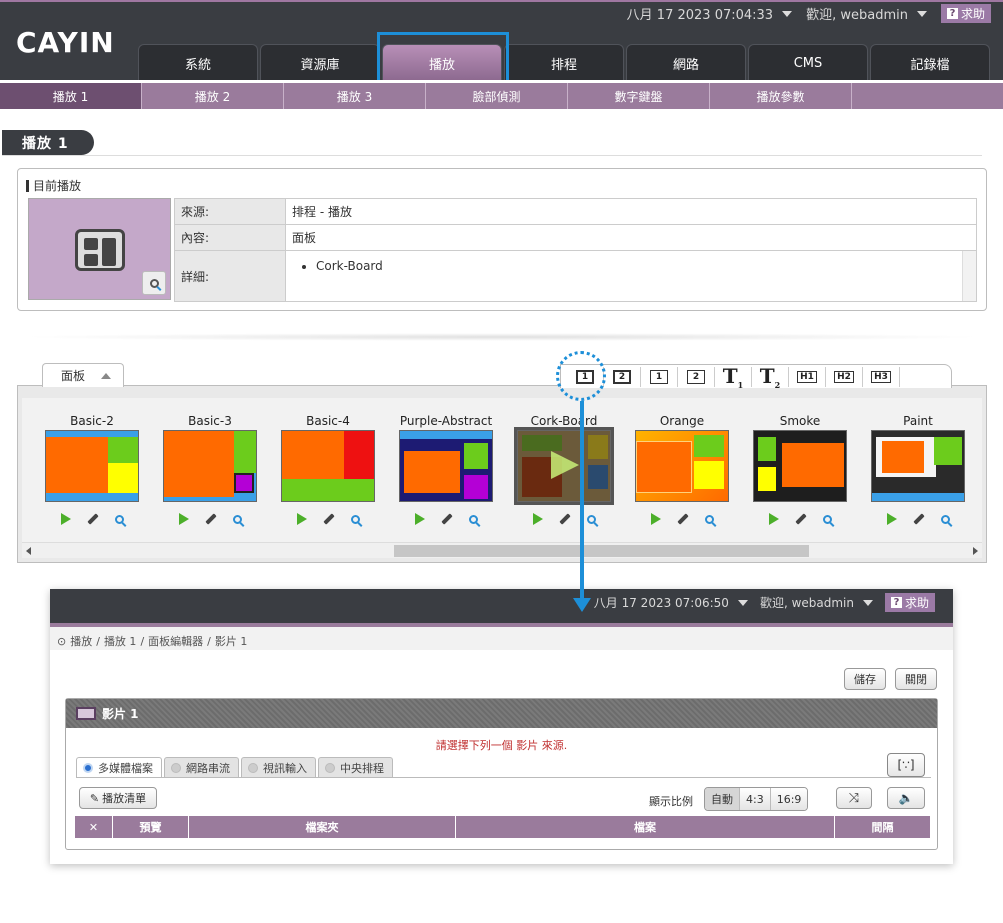 The height and width of the screenshot is (923, 1003). Describe the element at coordinates (83, 375) in the screenshot. I see `library-tab-panels: 面板` at that location.